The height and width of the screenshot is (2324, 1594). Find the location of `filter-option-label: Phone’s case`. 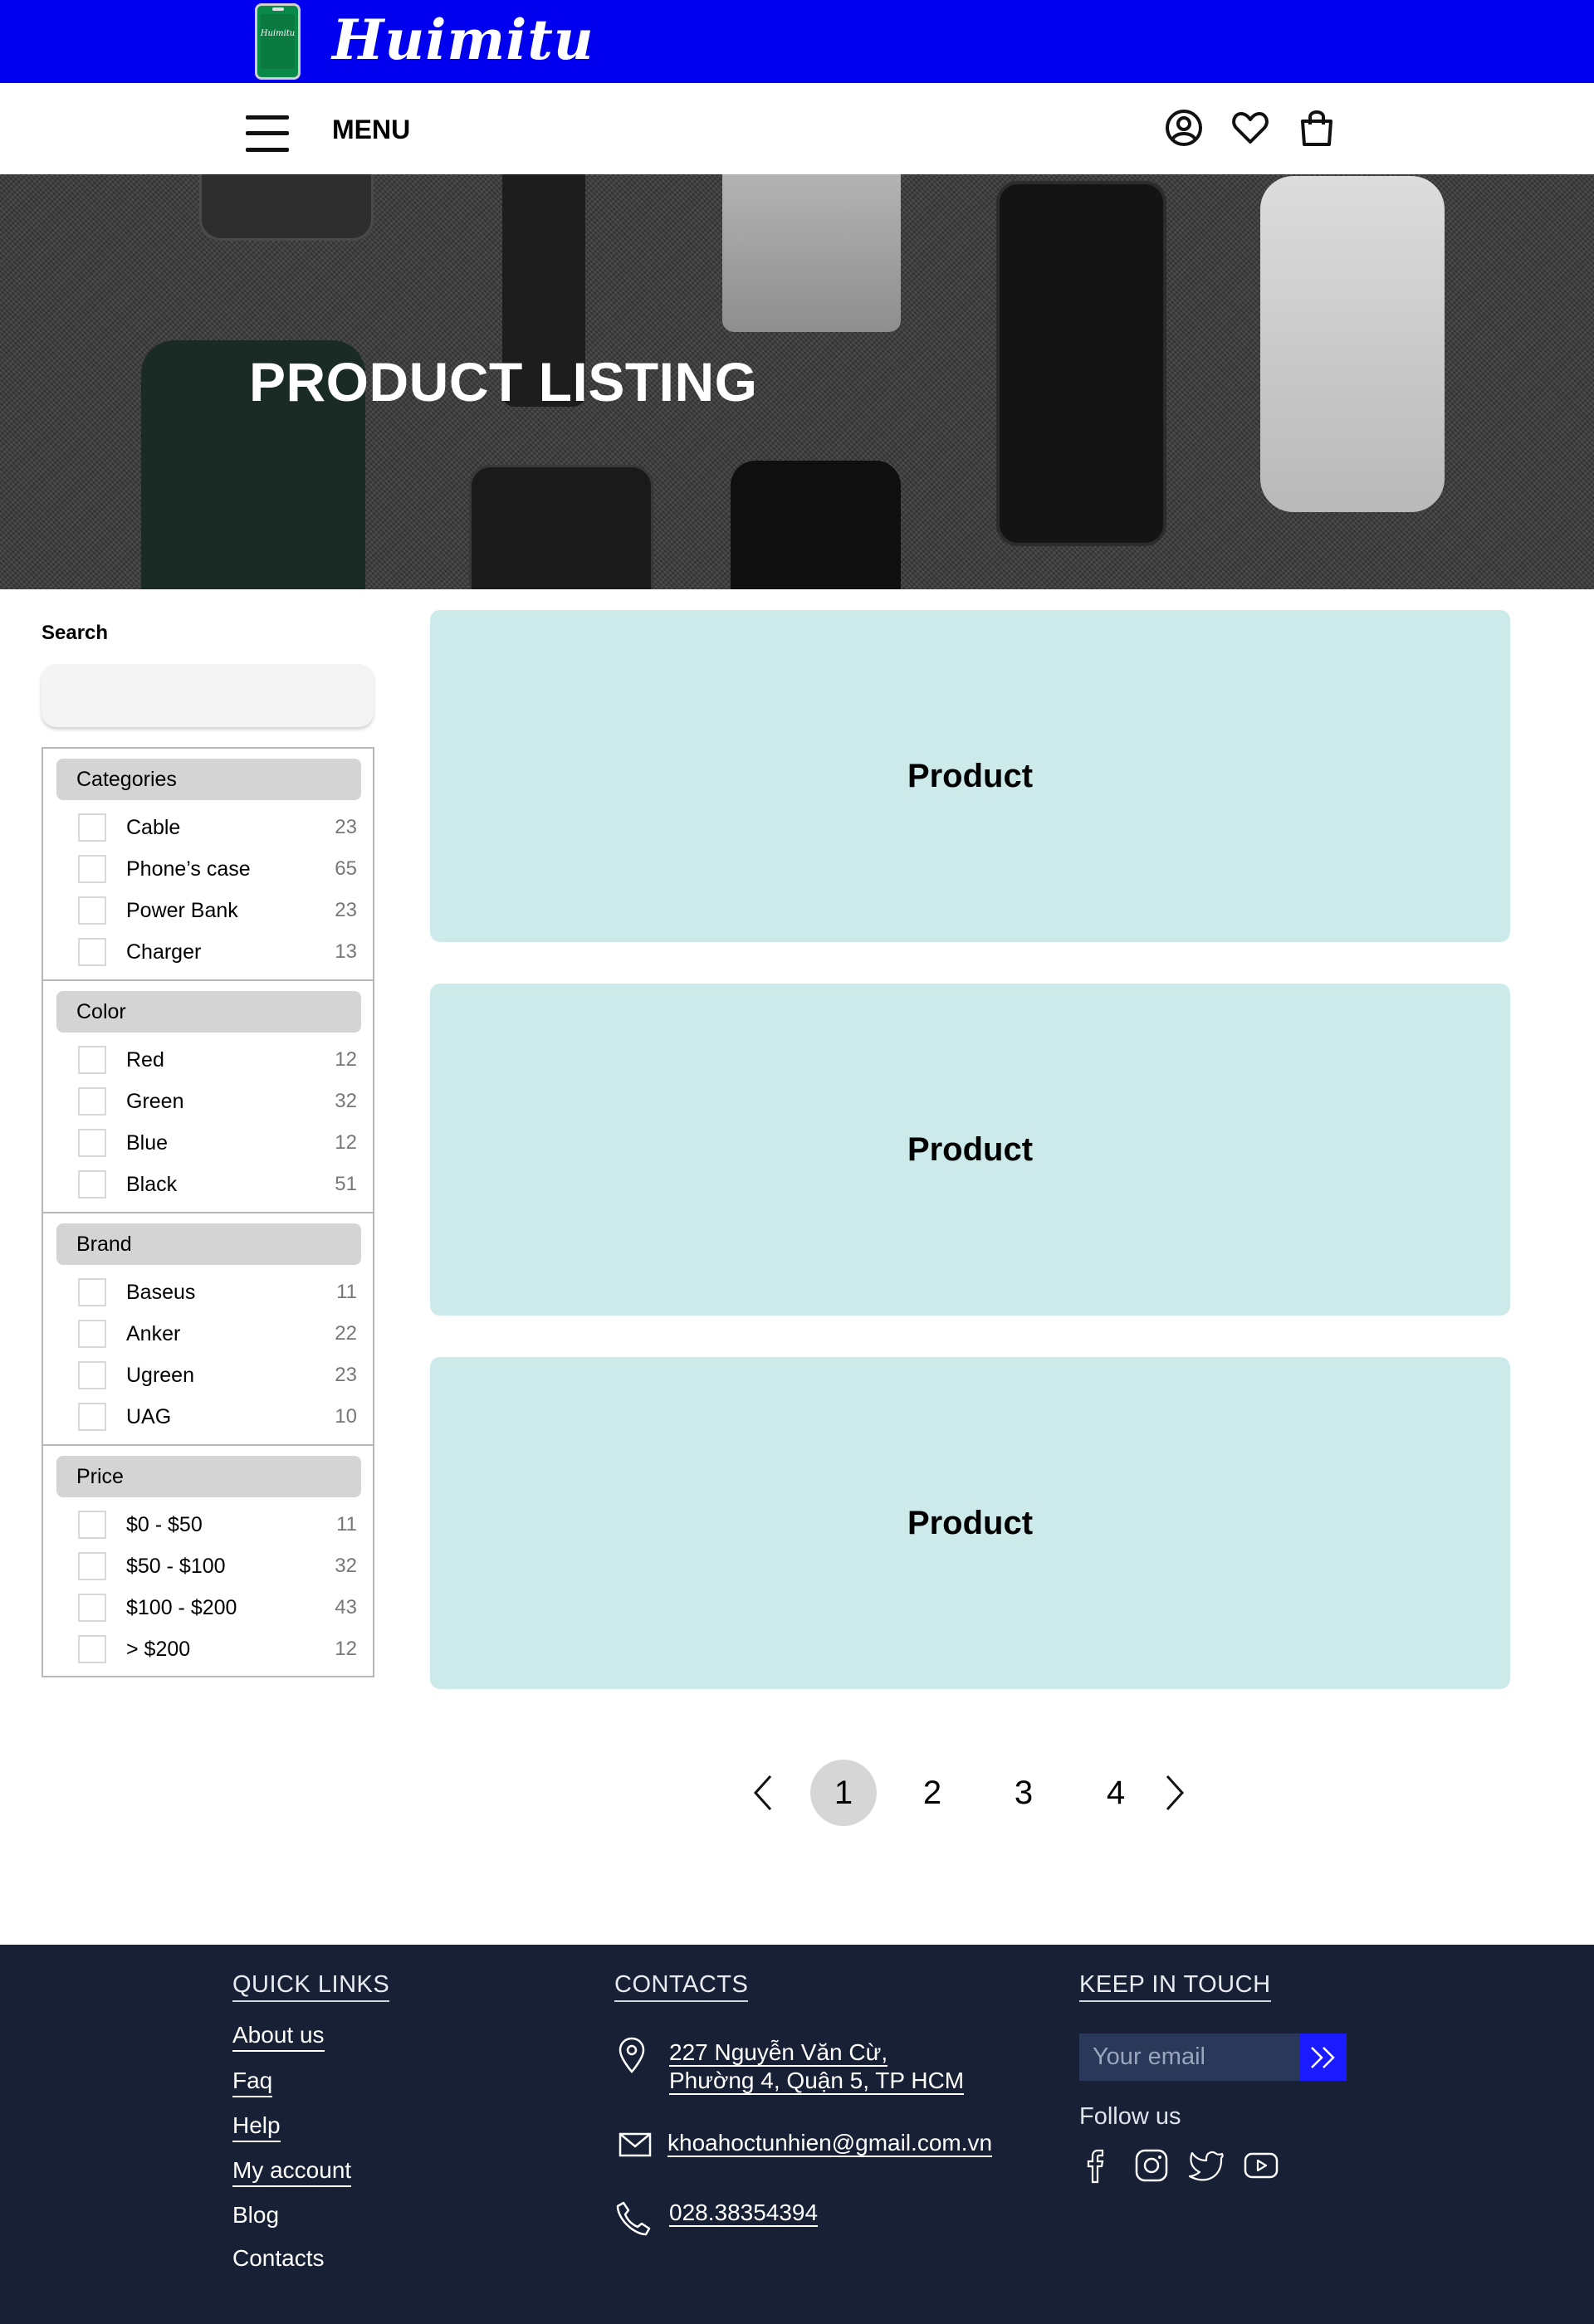

filter-option-label: Phone’s case is located at coordinates (188, 869).